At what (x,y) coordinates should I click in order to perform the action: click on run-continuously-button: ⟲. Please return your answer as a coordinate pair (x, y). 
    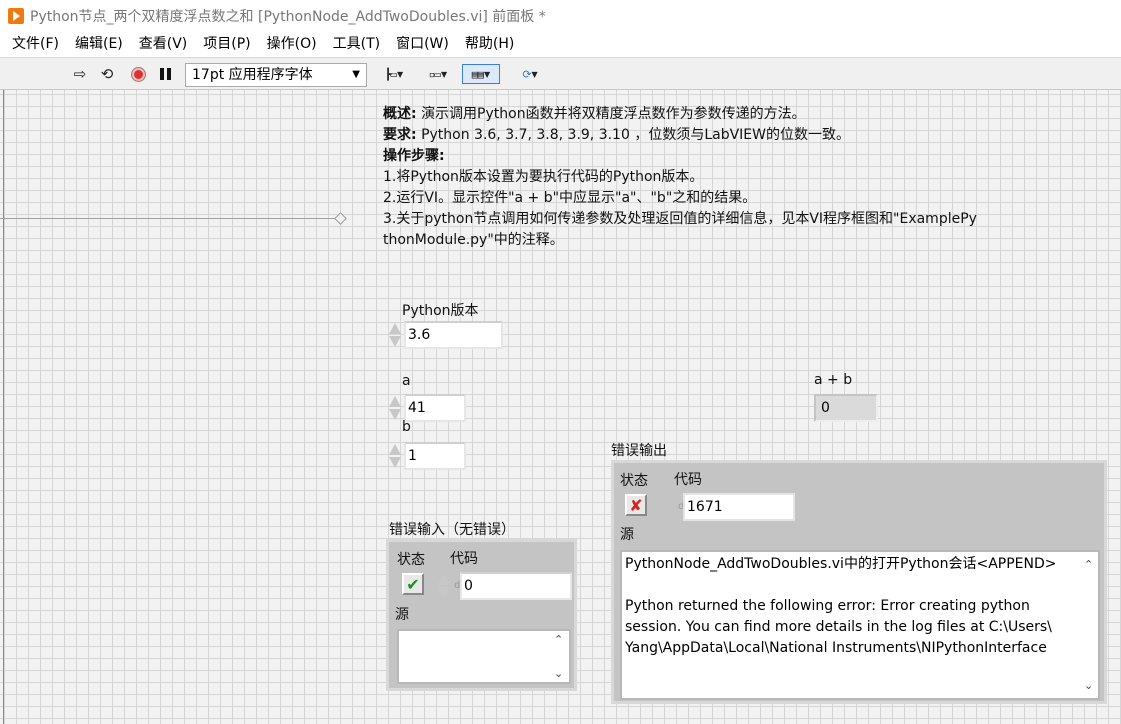
    Looking at the image, I should click on (107, 74).